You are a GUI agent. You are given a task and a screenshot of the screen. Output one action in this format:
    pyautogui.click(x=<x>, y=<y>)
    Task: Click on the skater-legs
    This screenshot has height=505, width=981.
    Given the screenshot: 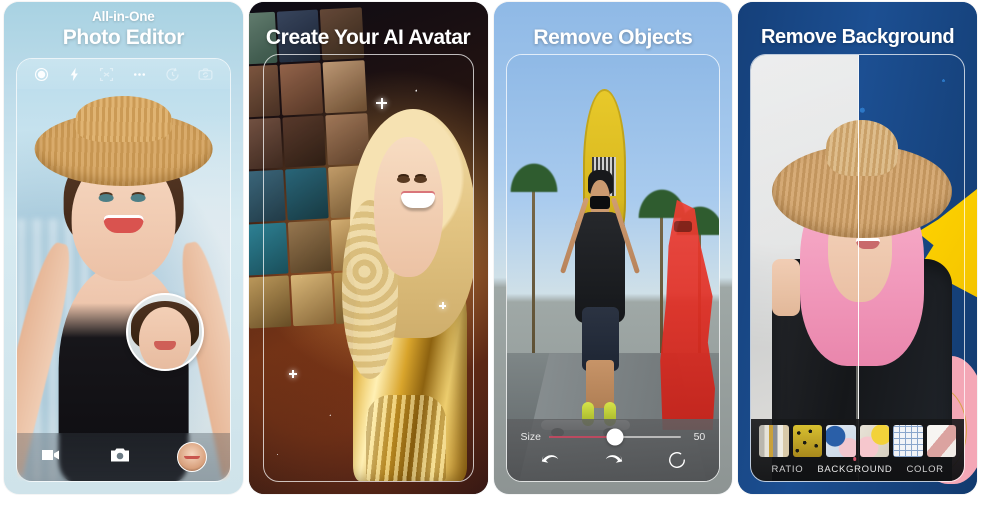 What is the action you would take?
    pyautogui.click(x=600, y=384)
    